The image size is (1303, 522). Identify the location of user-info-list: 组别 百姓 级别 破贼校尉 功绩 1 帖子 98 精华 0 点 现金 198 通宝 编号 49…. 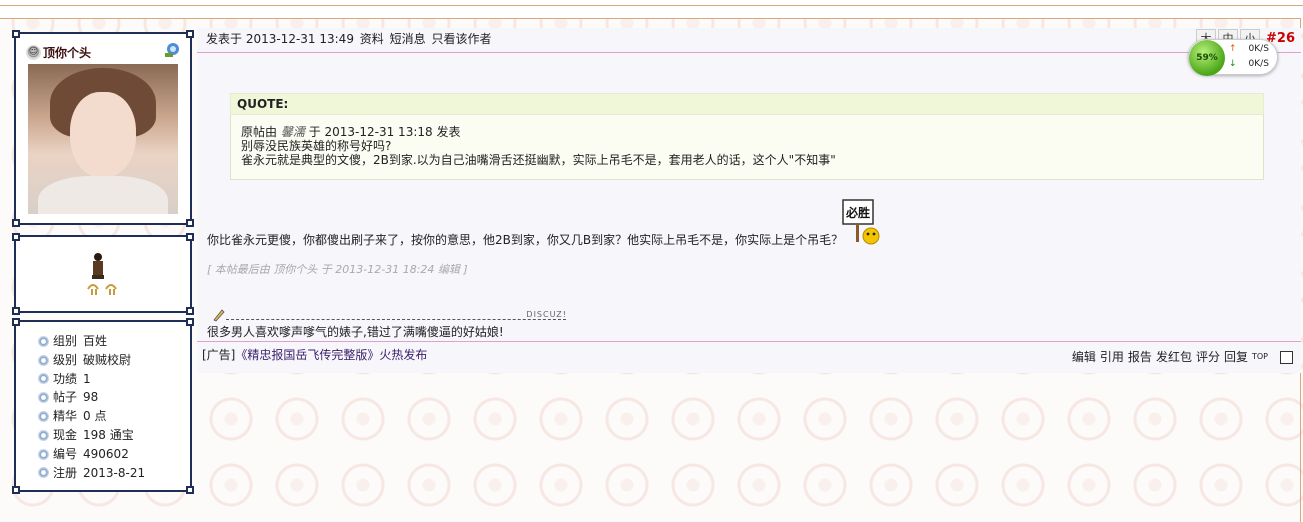
(91, 407).